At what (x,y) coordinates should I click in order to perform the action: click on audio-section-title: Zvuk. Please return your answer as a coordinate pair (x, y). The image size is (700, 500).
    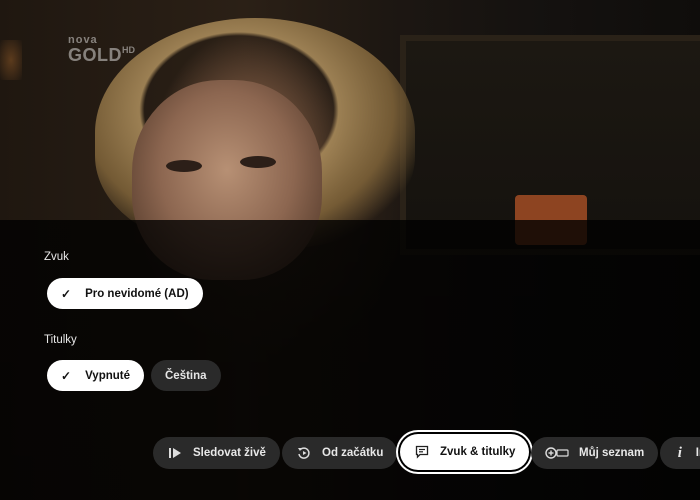
    Looking at the image, I should click on (56, 257).